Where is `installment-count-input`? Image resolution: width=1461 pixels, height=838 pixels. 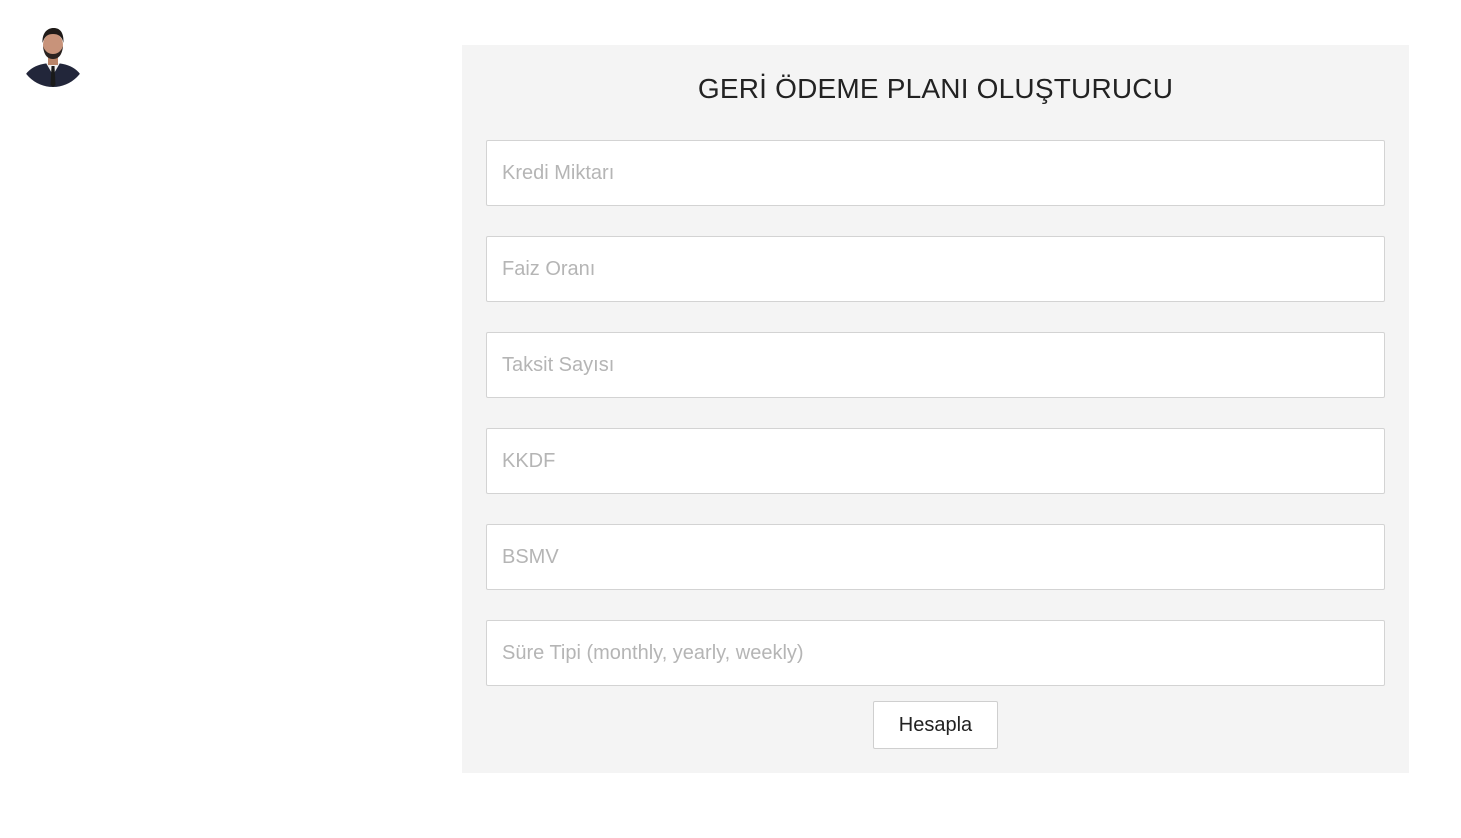
installment-count-input is located at coordinates (935, 365).